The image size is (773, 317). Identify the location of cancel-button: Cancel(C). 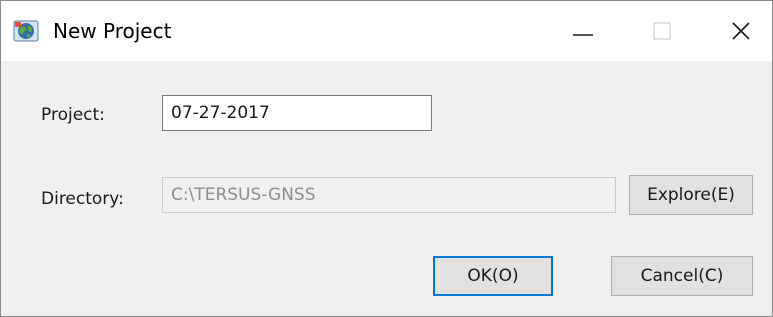
(682, 276).